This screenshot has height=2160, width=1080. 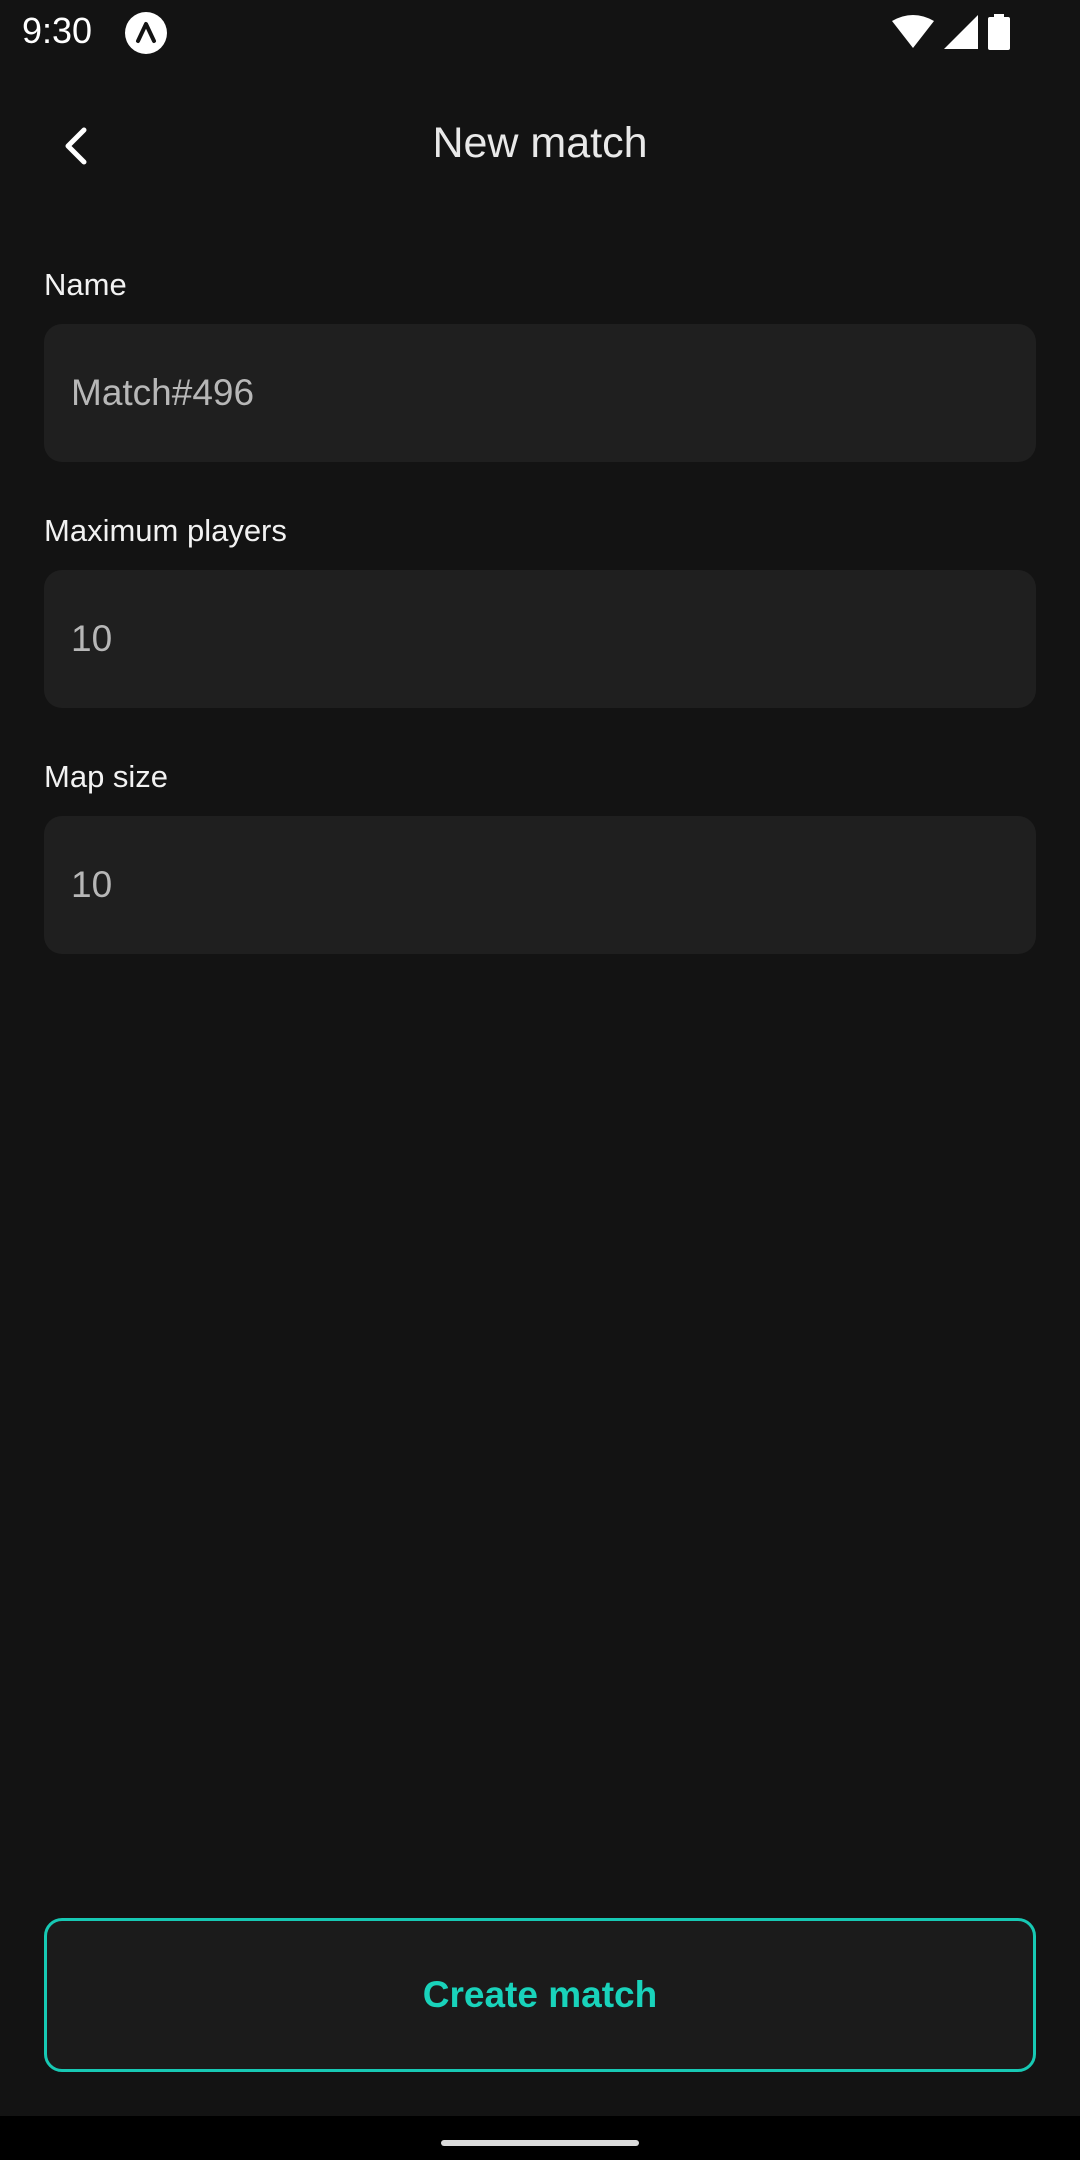 I want to click on name-input, so click(x=540, y=393).